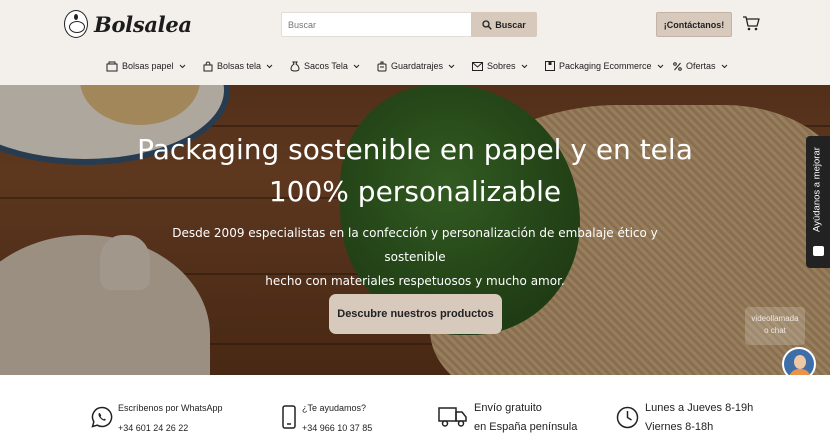  I want to click on nav-label: Bolsas papel, so click(148, 66).